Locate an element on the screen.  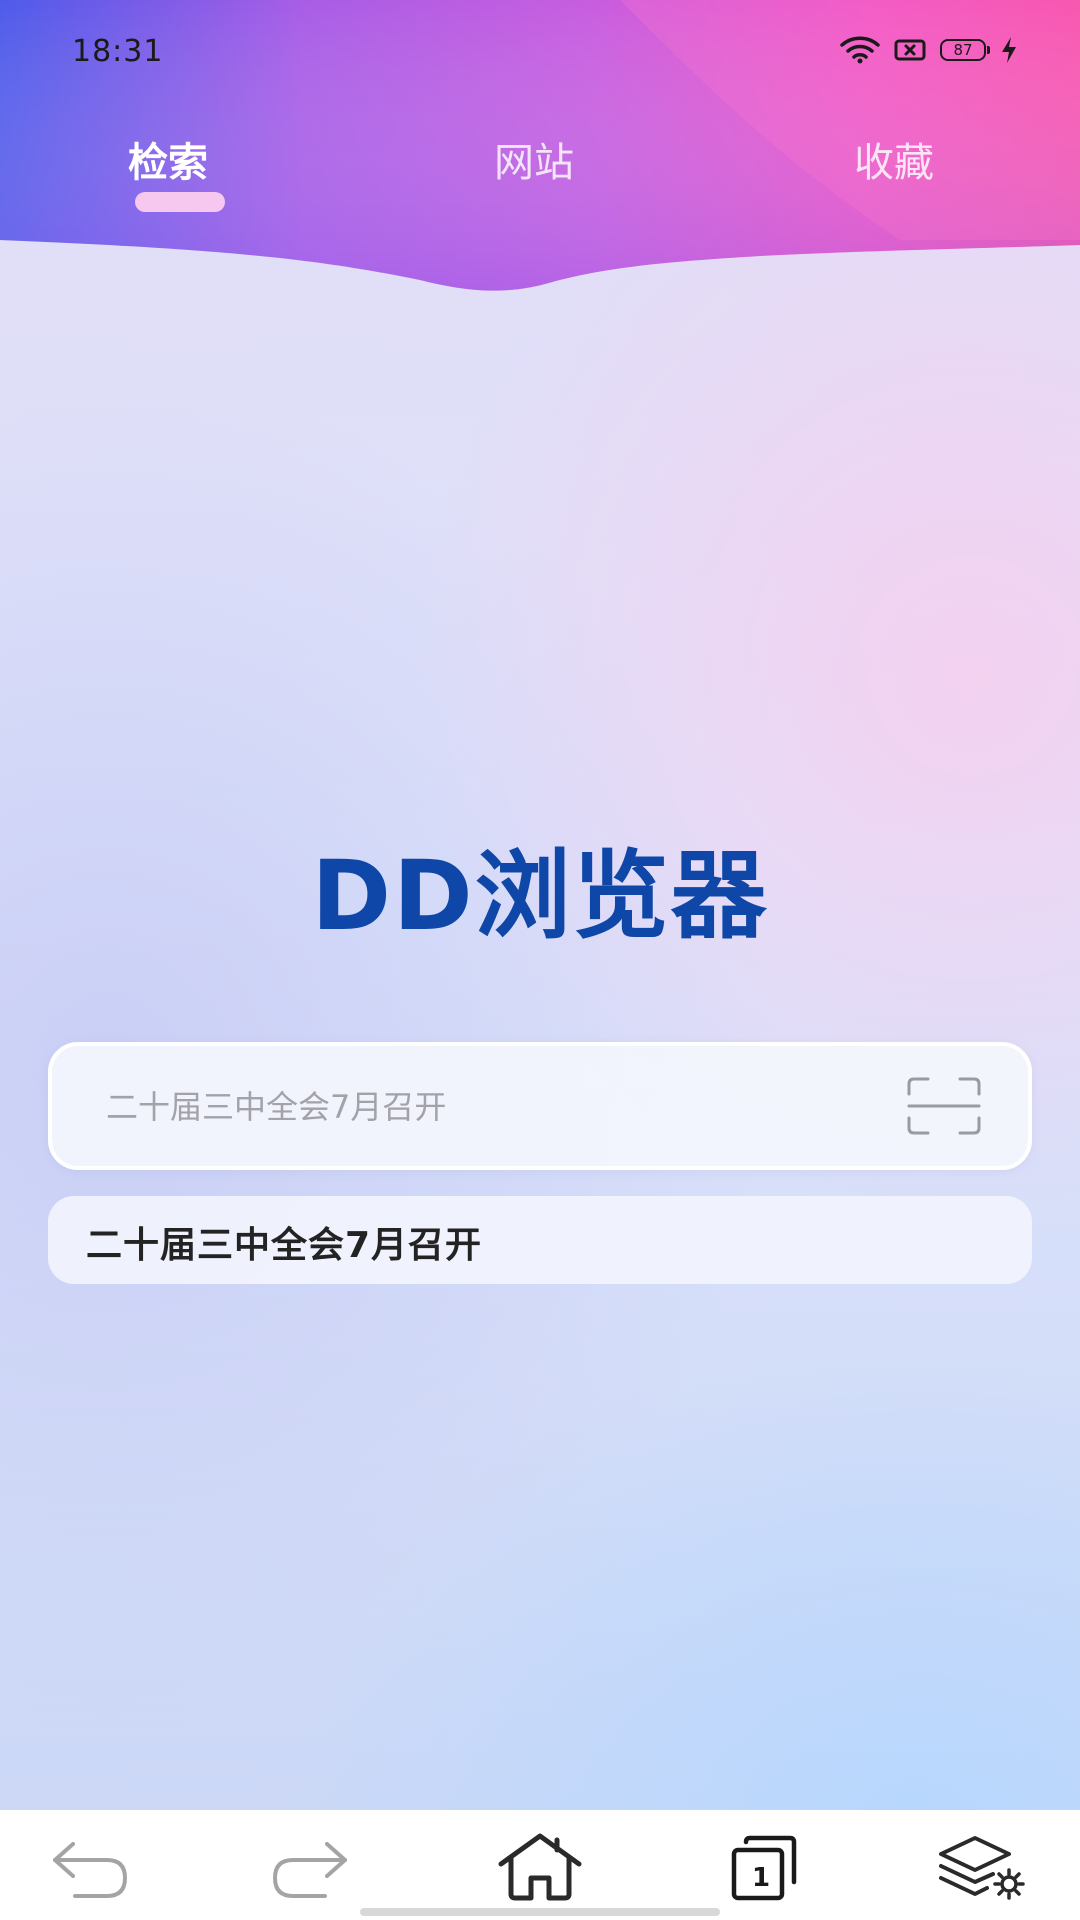
home-icon is located at coordinates (540, 1867).